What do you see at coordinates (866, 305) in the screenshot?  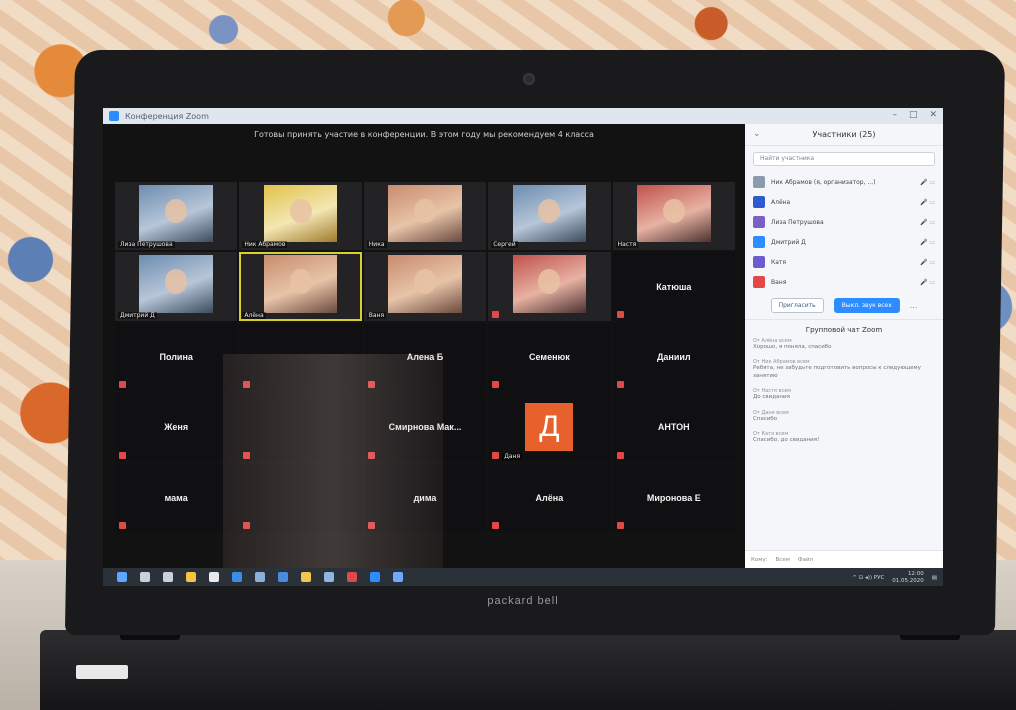 I see `mute-all-button: Выкл. звук всех` at bounding box center [866, 305].